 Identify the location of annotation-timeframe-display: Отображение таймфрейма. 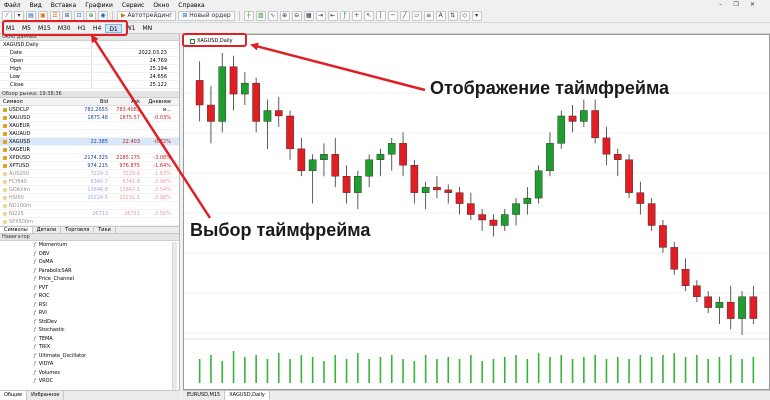
(550, 88).